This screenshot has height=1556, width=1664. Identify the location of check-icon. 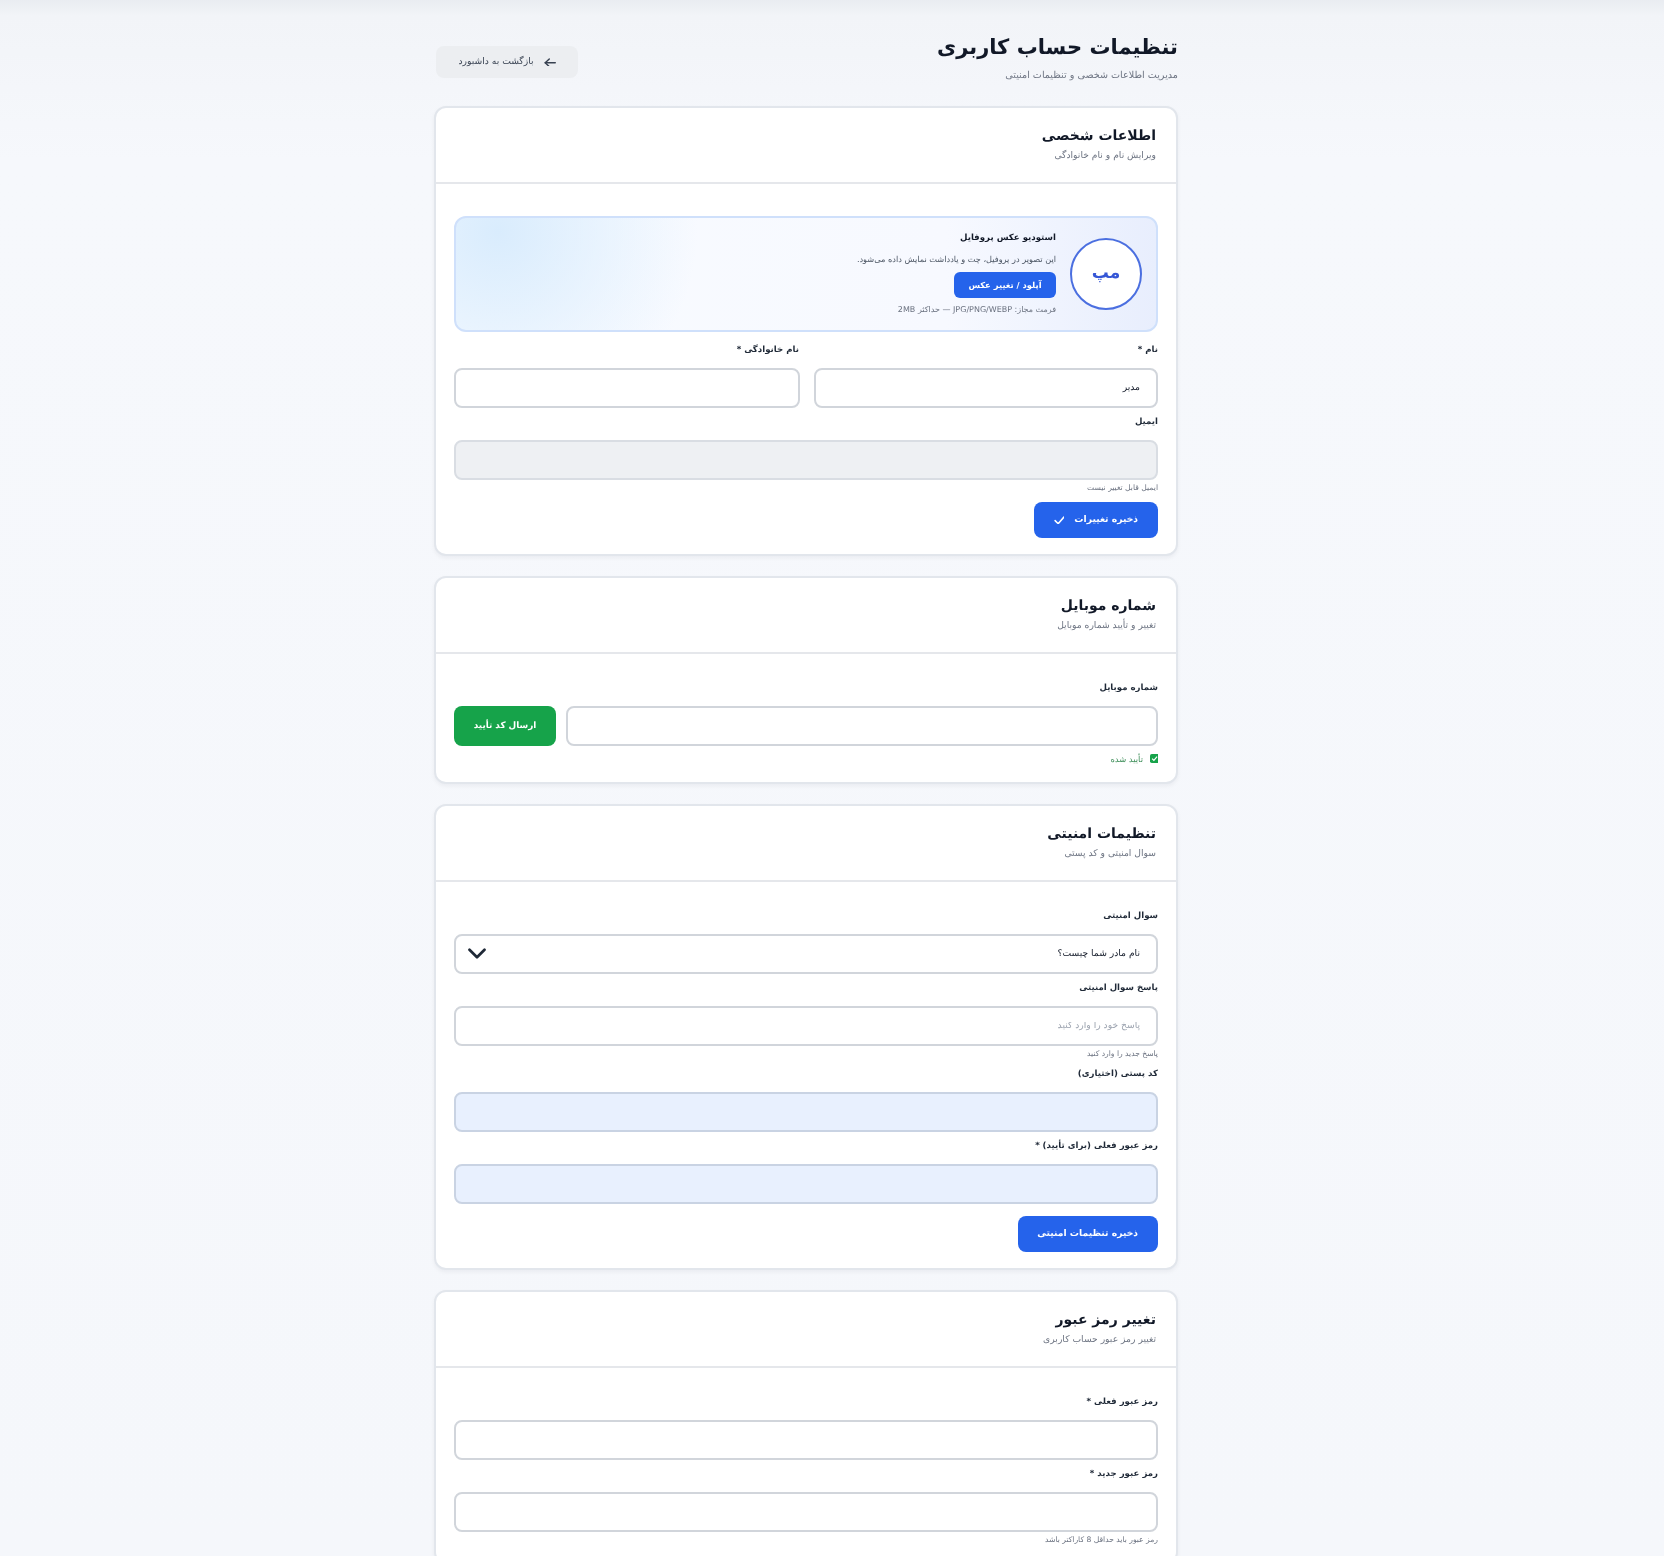
(1059, 520).